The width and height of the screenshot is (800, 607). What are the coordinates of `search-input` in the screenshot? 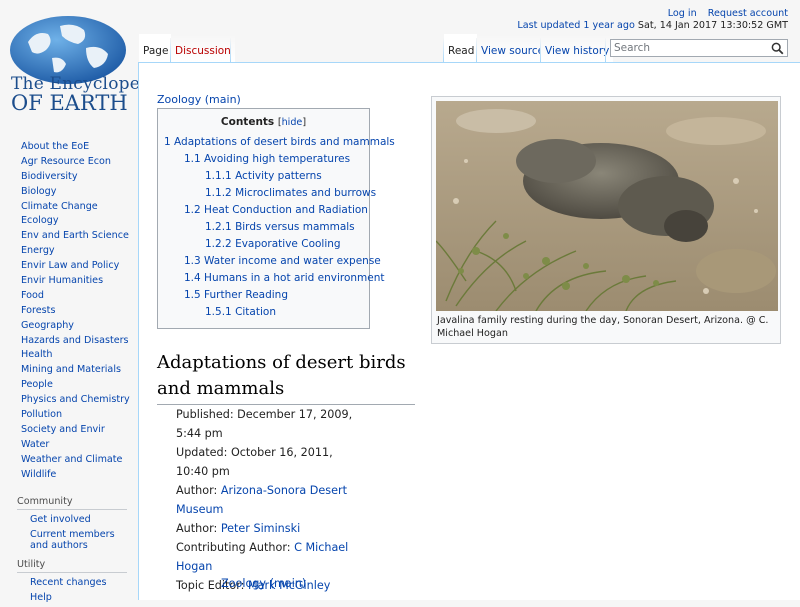 It's located at (689, 48).